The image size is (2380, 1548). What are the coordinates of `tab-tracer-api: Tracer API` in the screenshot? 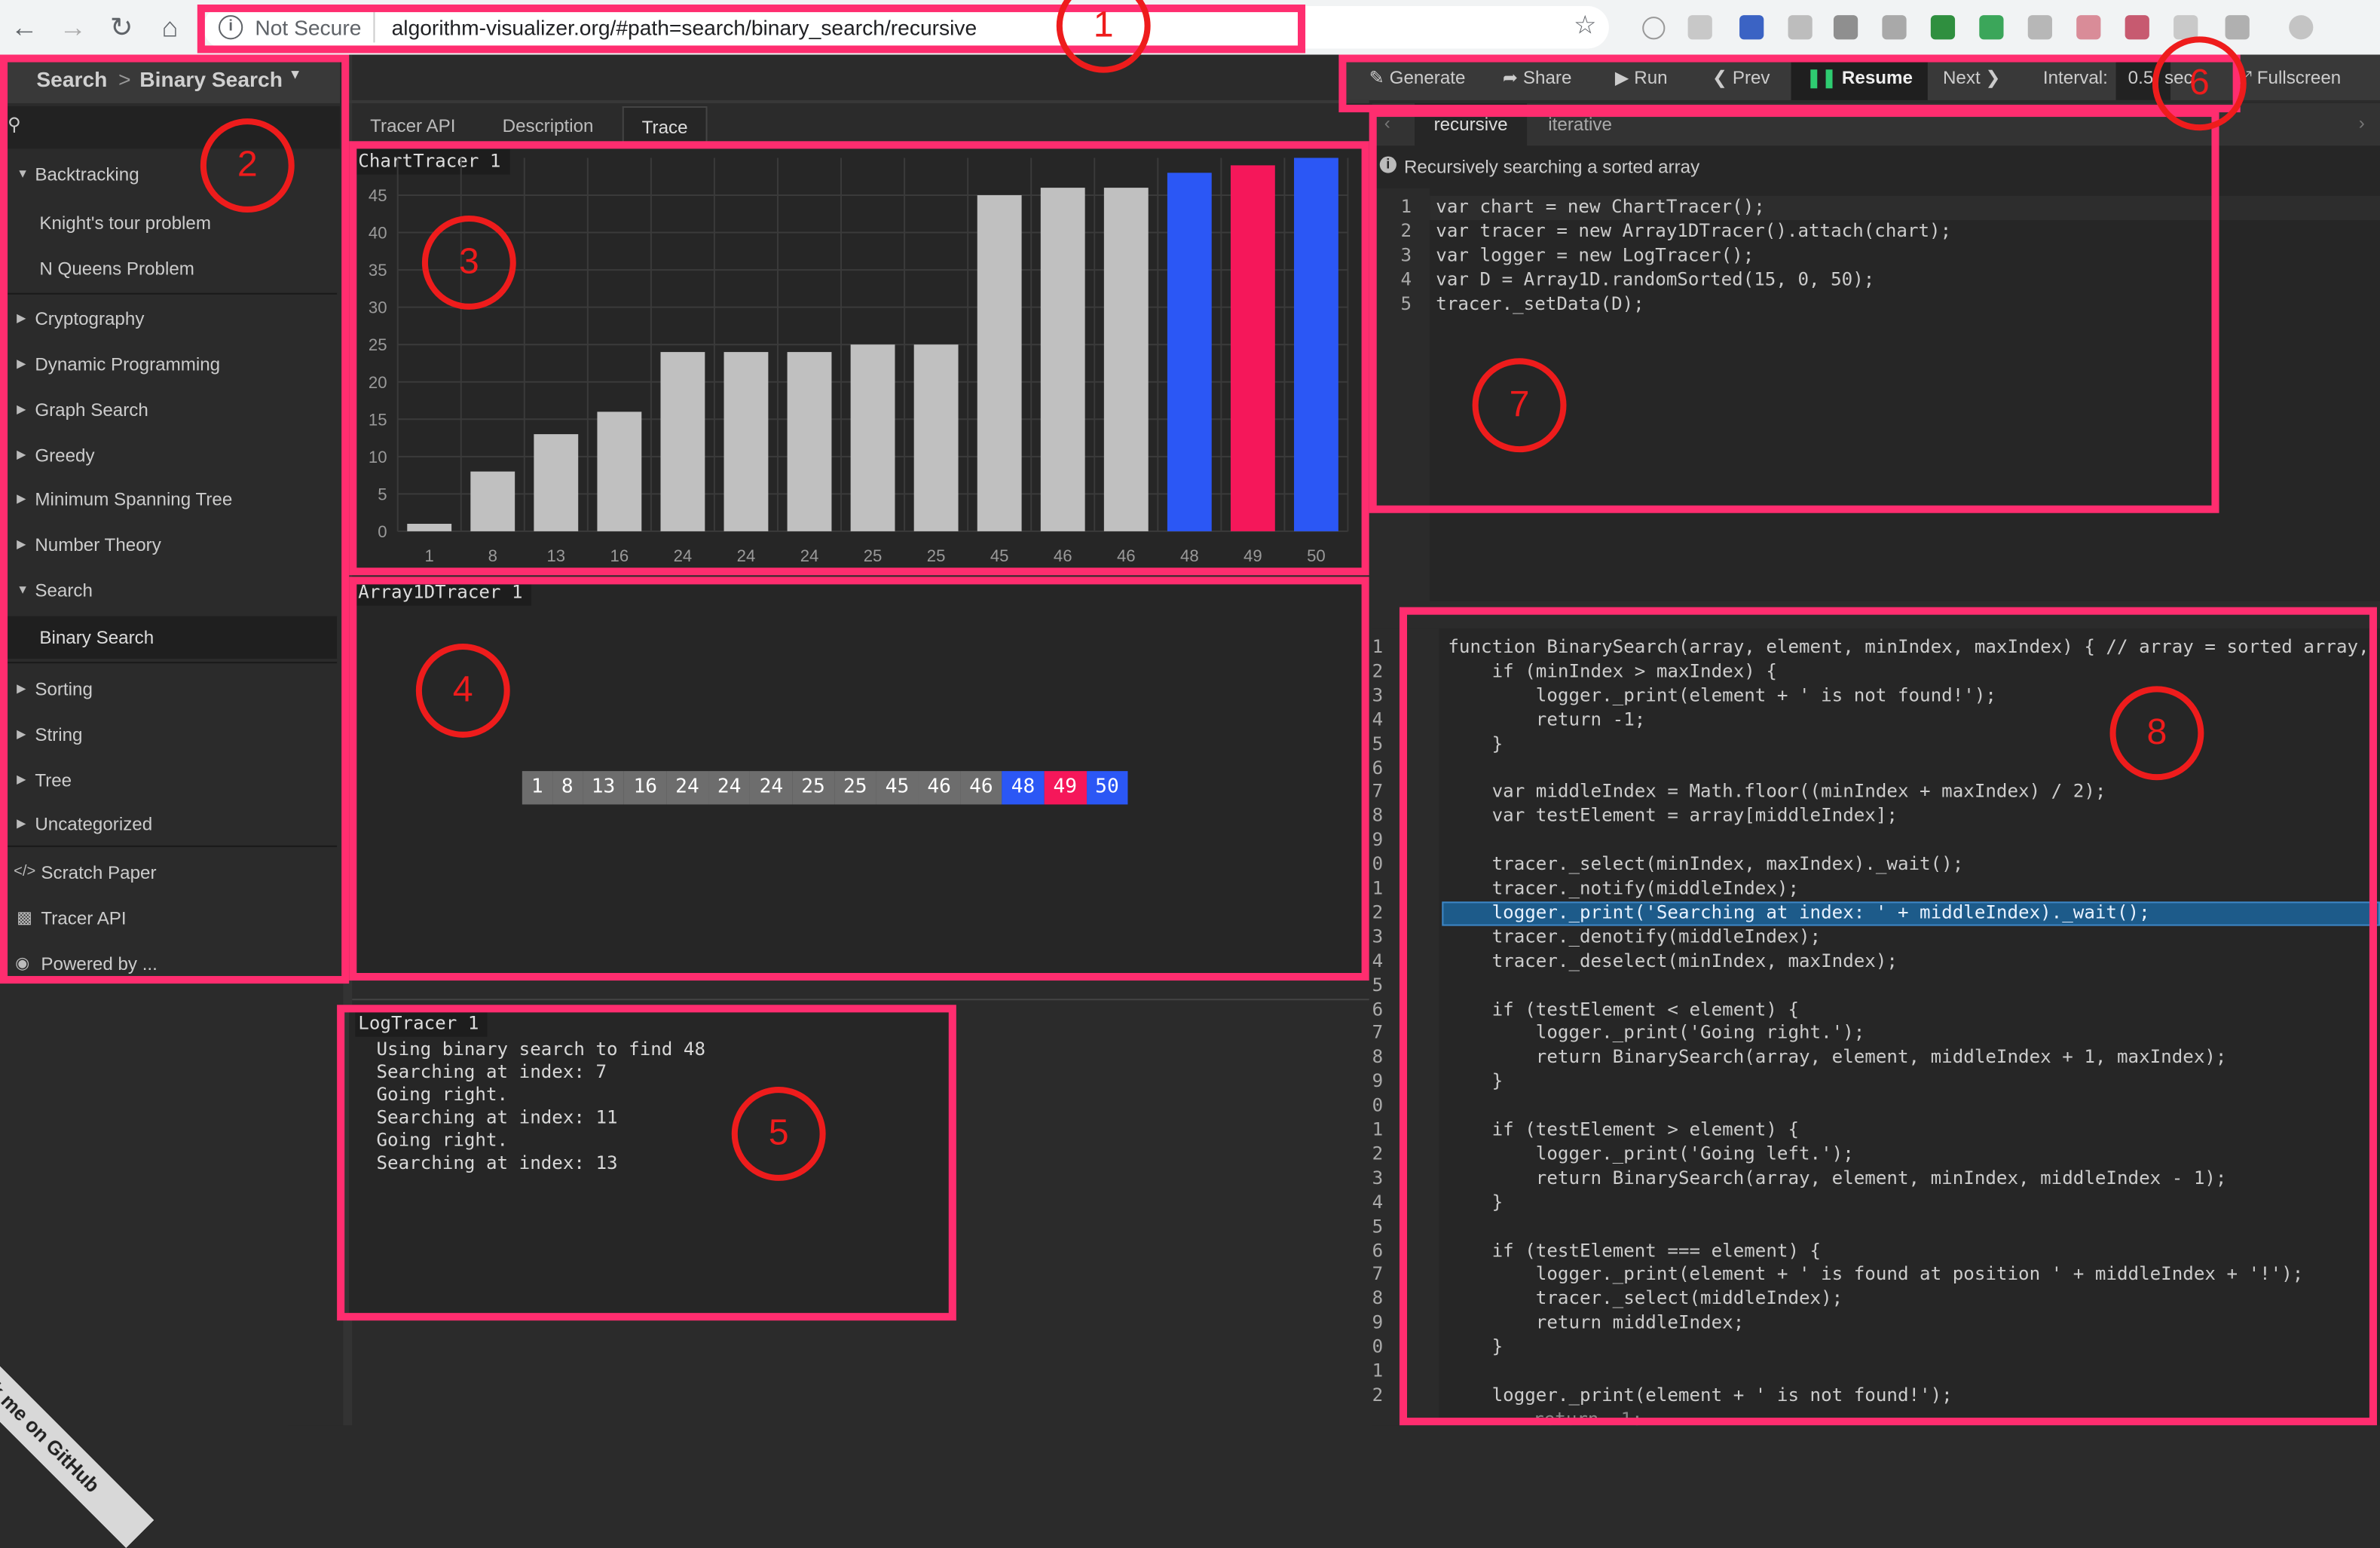 It's located at (412, 125).